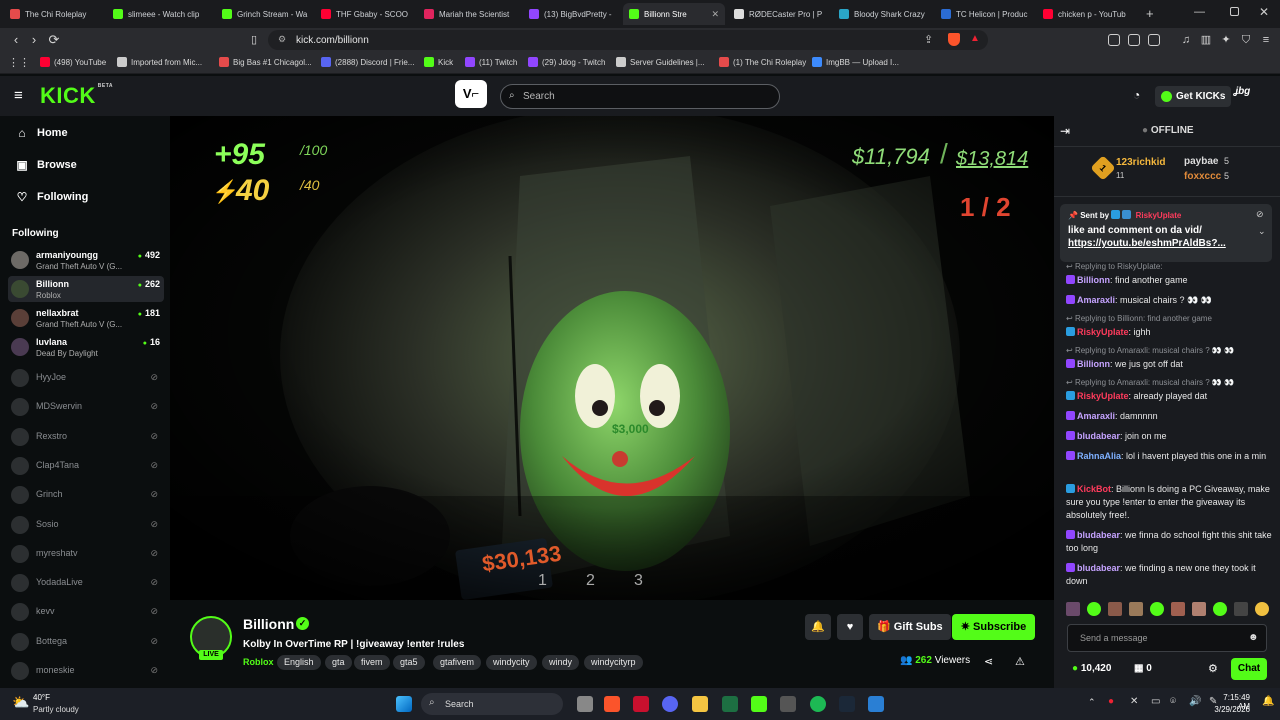 Image resolution: width=1280 pixels, height=720 pixels. What do you see at coordinates (1249, 669) in the screenshot?
I see `chat-send-button: Chat` at bounding box center [1249, 669].